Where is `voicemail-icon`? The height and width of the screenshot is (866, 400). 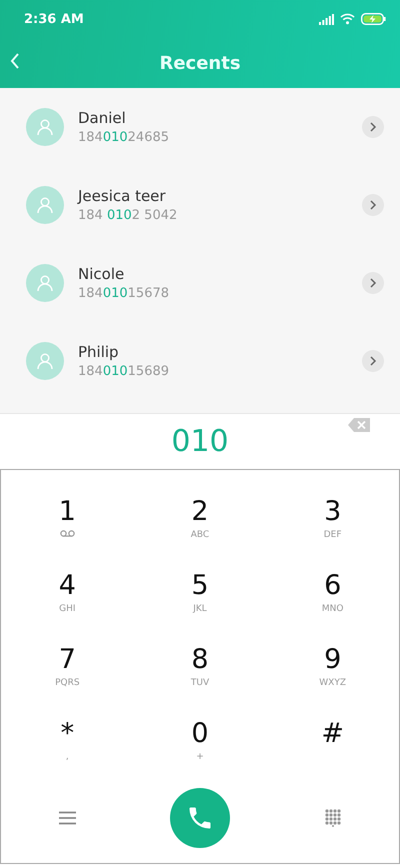 voicemail-icon is located at coordinates (67, 533).